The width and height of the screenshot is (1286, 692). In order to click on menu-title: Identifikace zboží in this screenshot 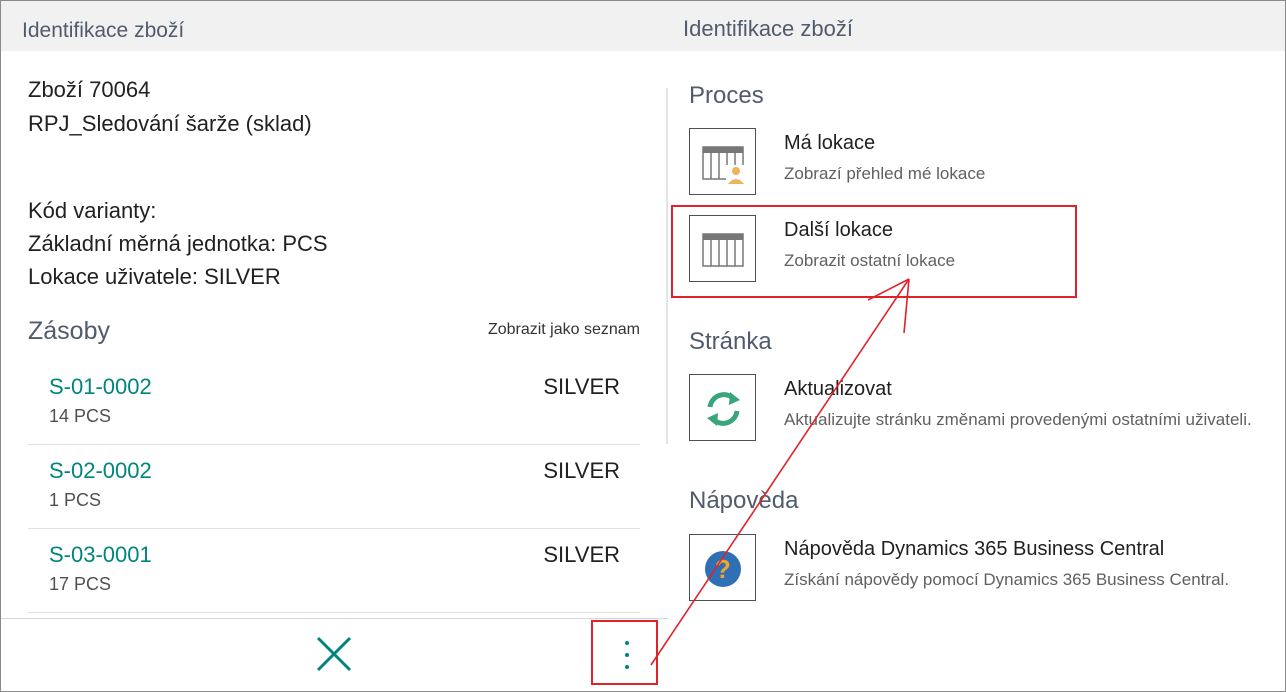, I will do `click(768, 28)`.